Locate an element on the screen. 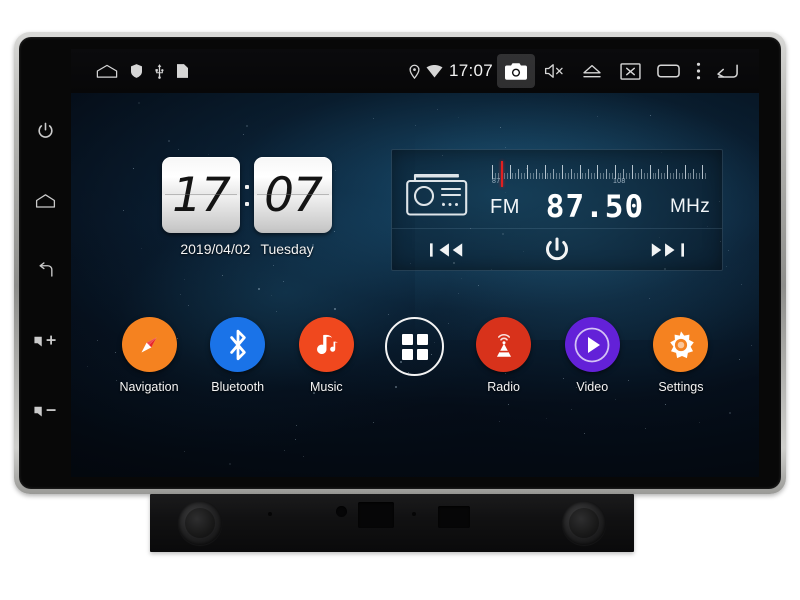 This screenshot has height=600, width=800. screen-off-icon is located at coordinates (630, 71).